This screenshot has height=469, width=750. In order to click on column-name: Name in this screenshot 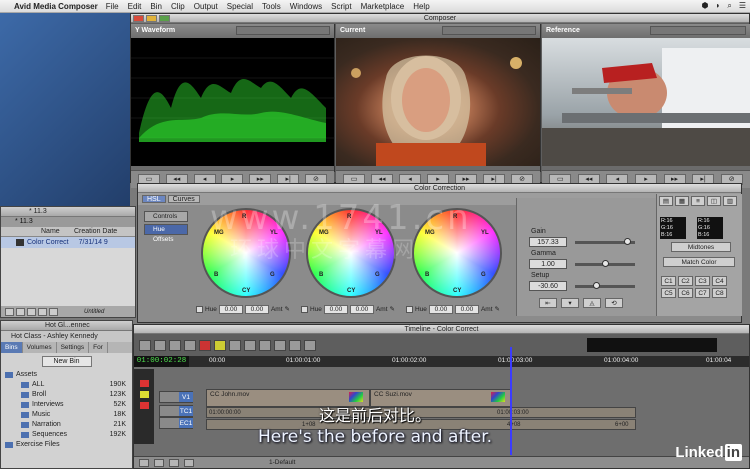, I will do `click(36, 231)`.